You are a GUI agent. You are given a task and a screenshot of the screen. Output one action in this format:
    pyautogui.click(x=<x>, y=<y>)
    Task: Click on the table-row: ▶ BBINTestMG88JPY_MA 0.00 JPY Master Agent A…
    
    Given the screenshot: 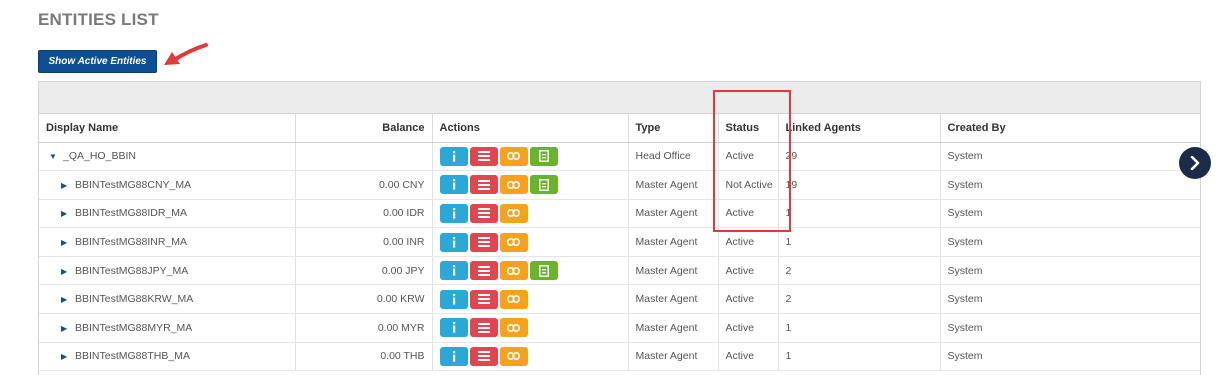 What is the action you would take?
    pyautogui.click(x=619, y=271)
    